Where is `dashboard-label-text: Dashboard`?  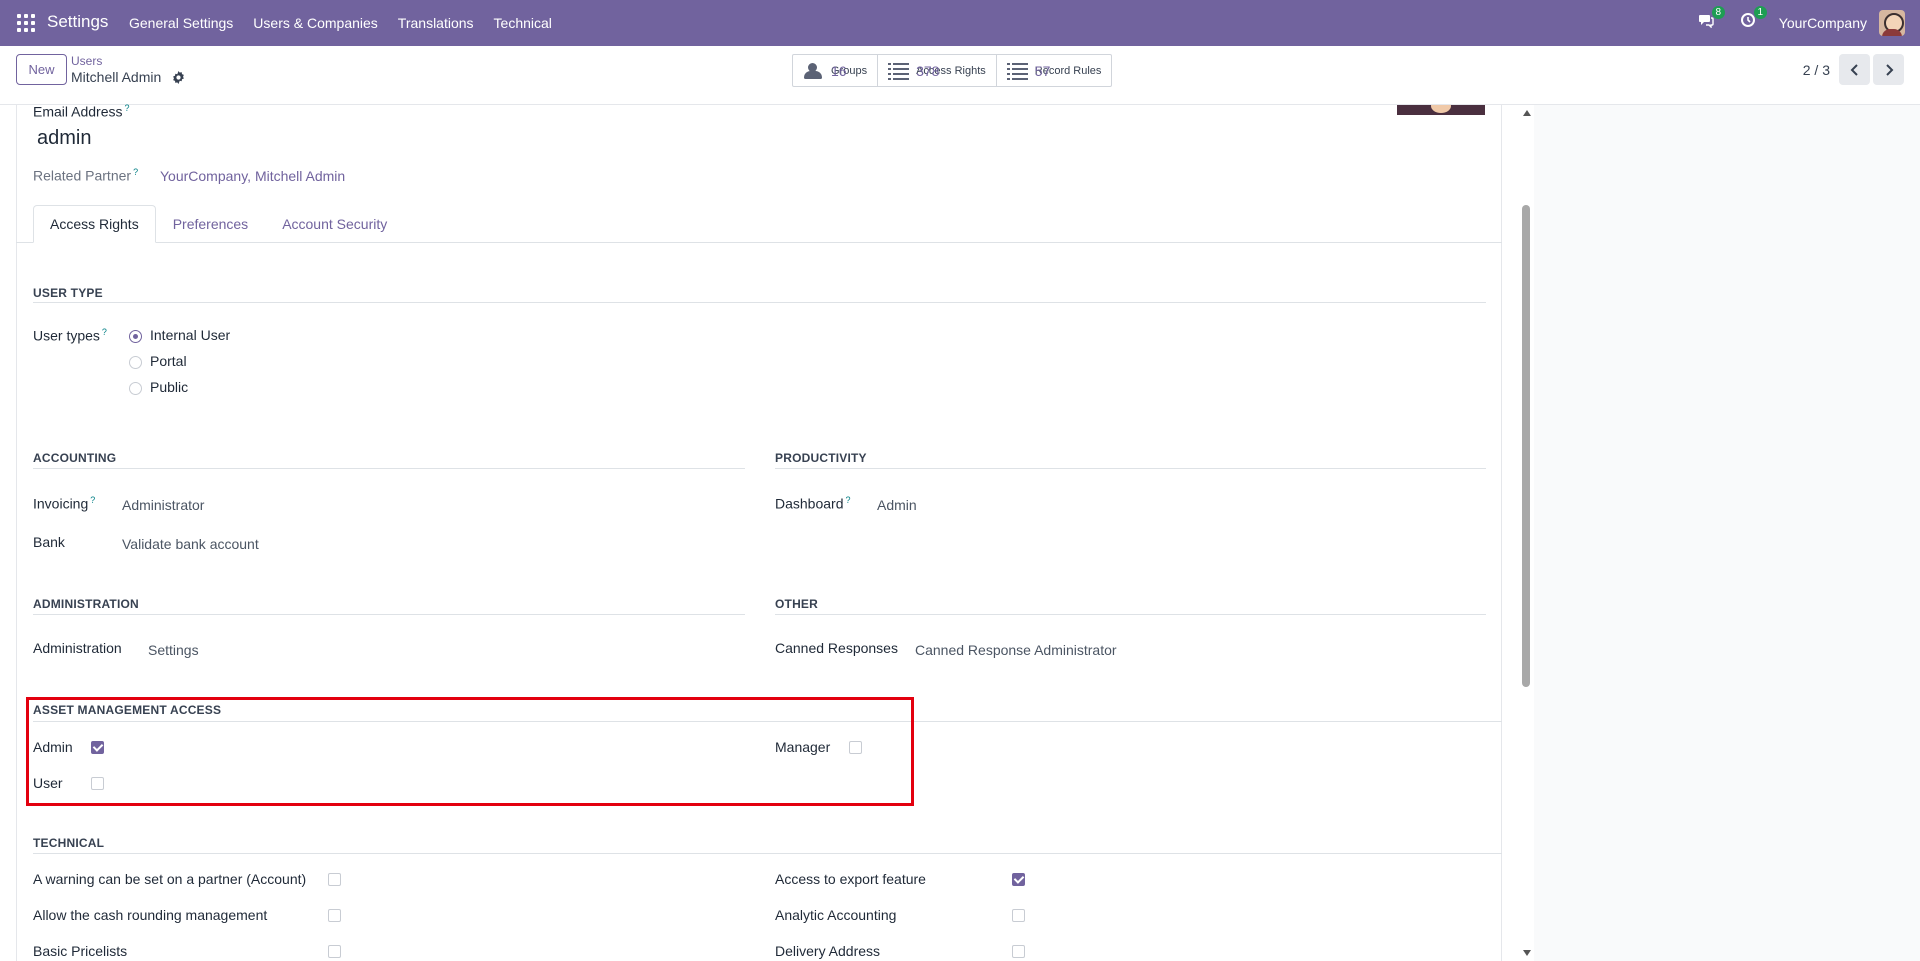
dashboard-label-text: Dashboard is located at coordinates (809, 503).